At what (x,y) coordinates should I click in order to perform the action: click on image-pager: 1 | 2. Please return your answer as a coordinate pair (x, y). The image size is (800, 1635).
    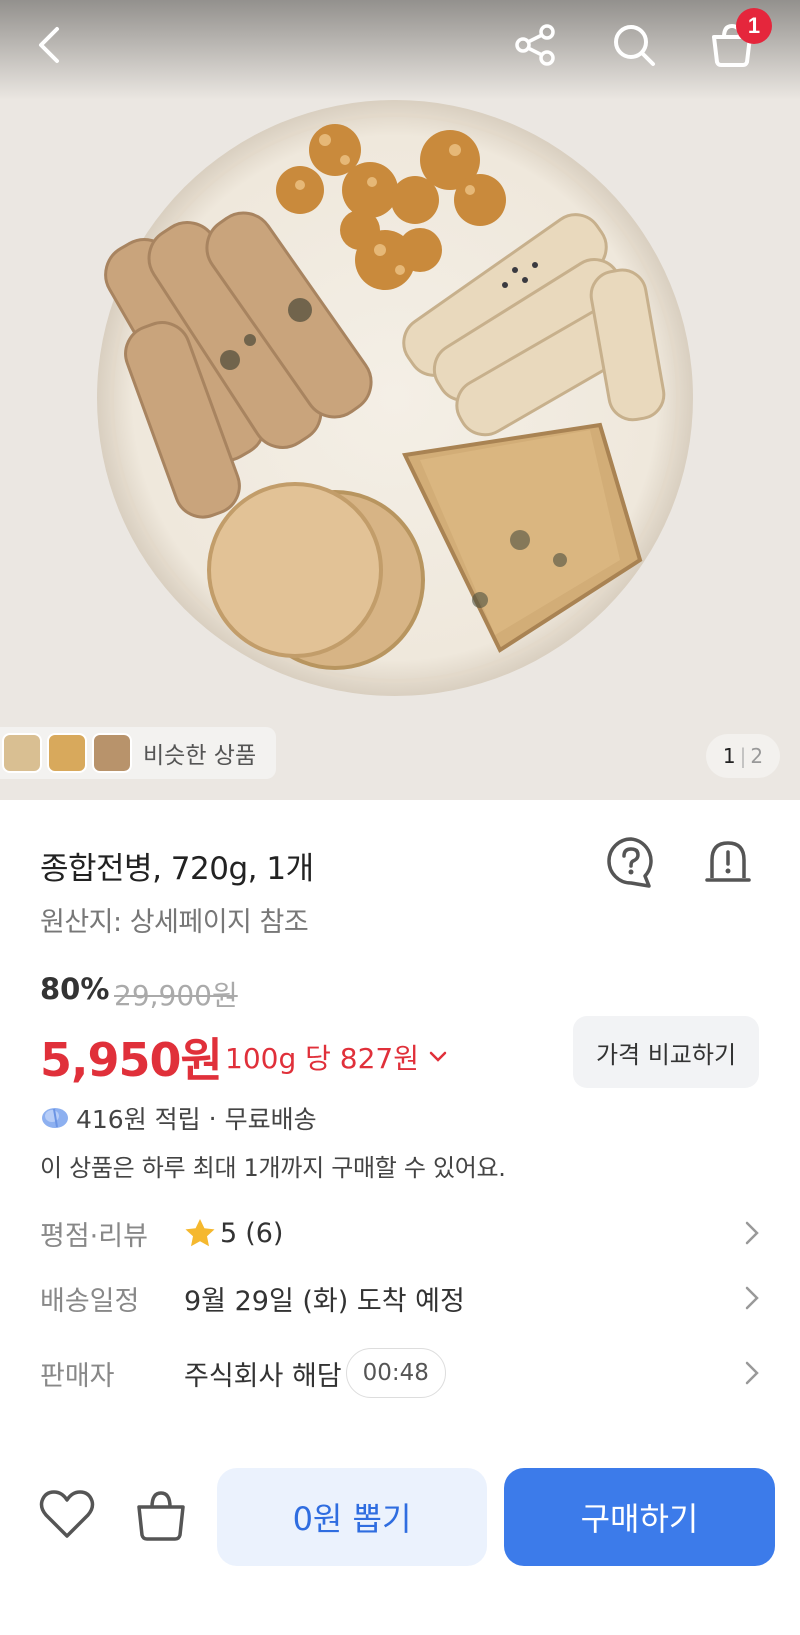
    Looking at the image, I should click on (743, 756).